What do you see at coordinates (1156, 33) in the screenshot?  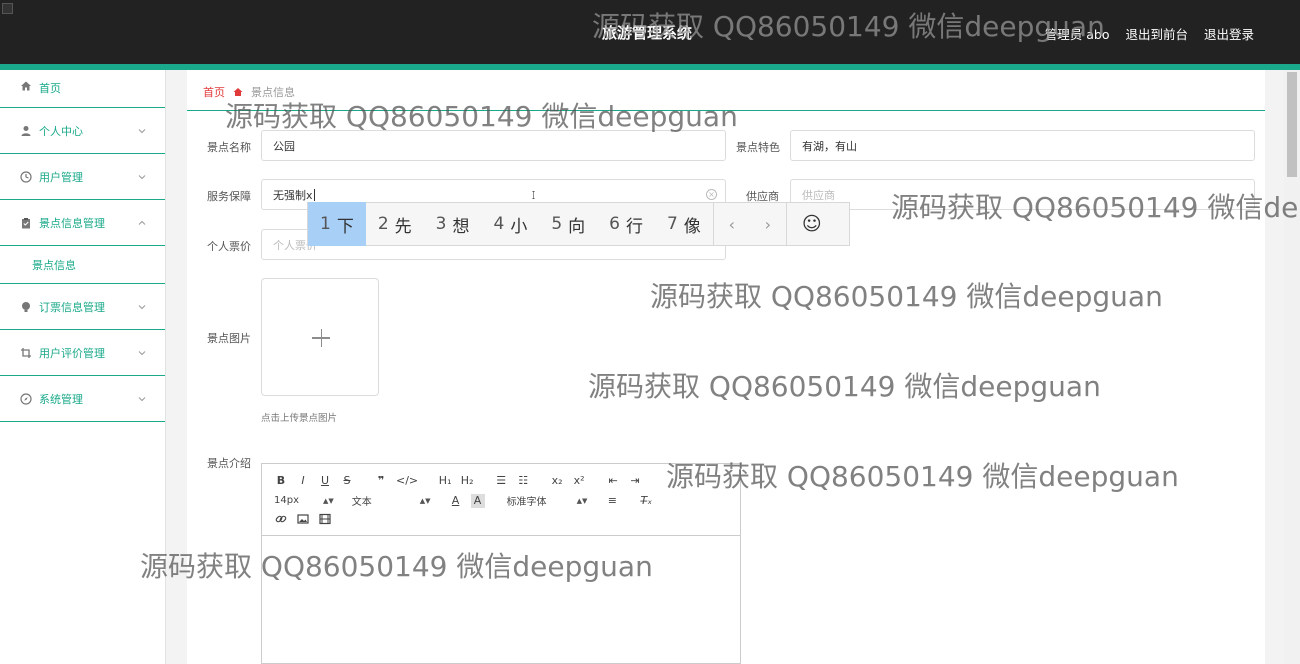 I see `back-to-front-link: 退出到前台` at bounding box center [1156, 33].